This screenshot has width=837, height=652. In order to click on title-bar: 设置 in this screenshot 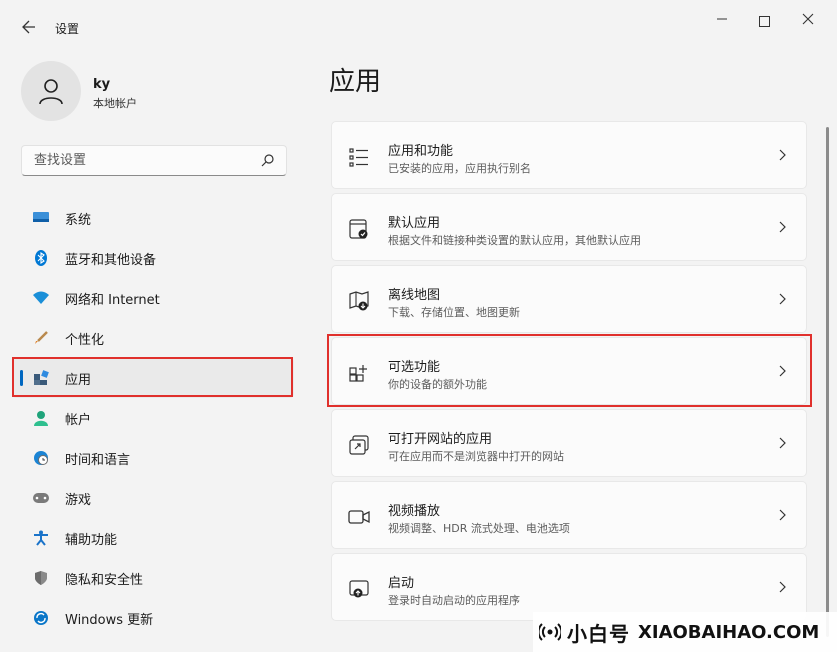, I will do `click(418, 22)`.